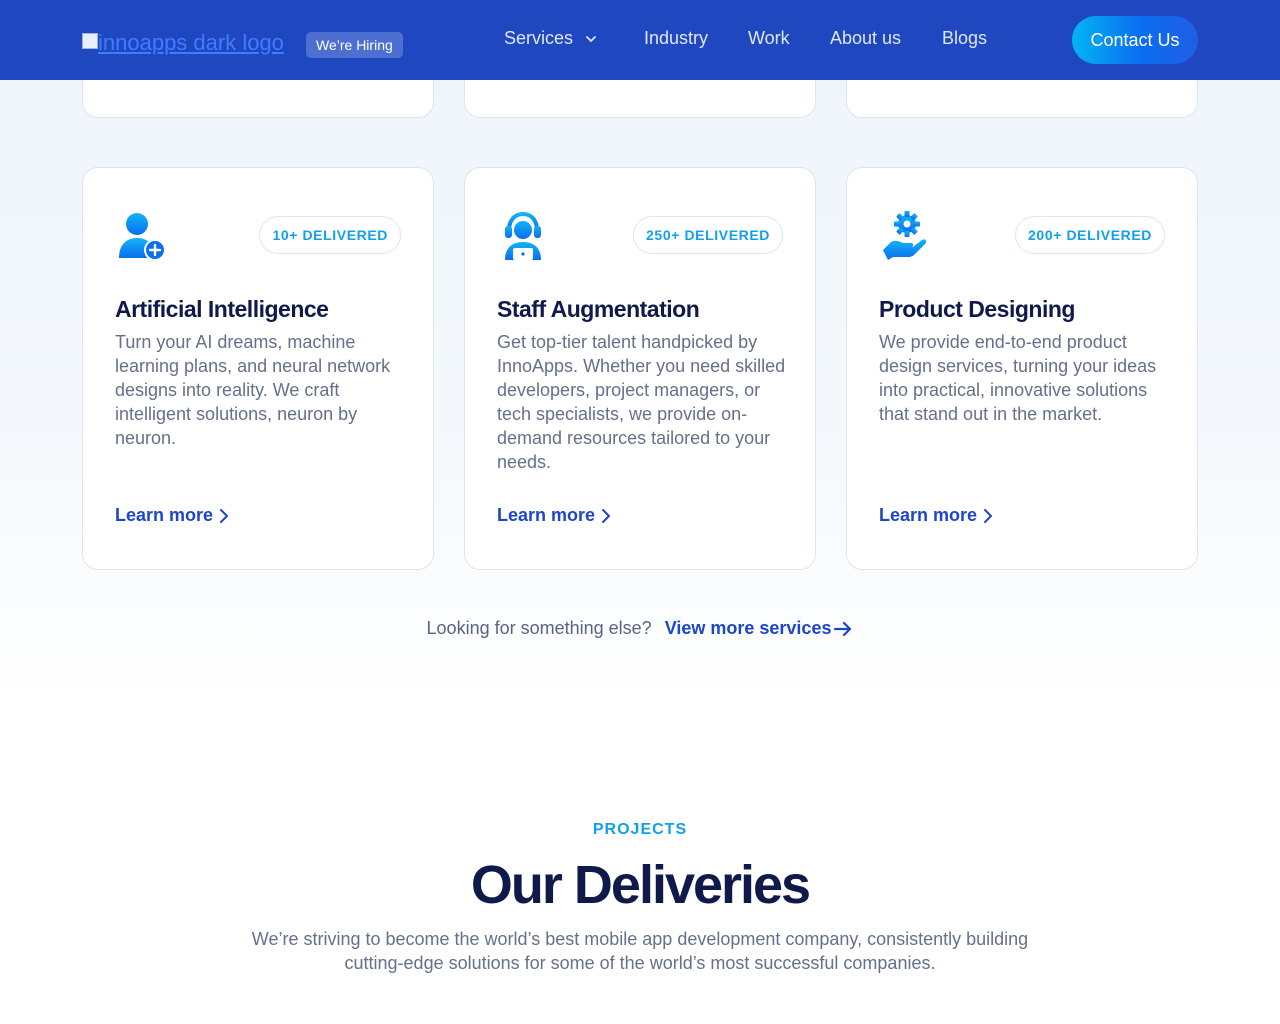 The image size is (1280, 1024). Describe the element at coordinates (640, 829) in the screenshot. I see `section-eyebrow: PROJECTS` at that location.